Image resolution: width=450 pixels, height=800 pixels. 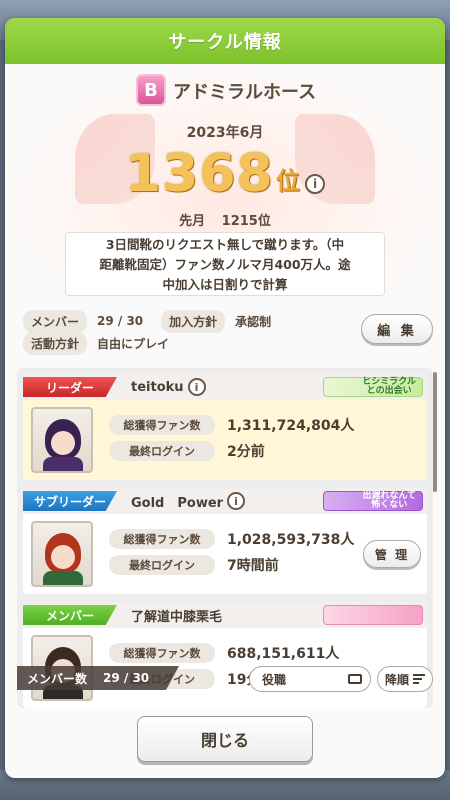 I want to click on fans-value: 1,028,593,738人, so click(x=291, y=540).